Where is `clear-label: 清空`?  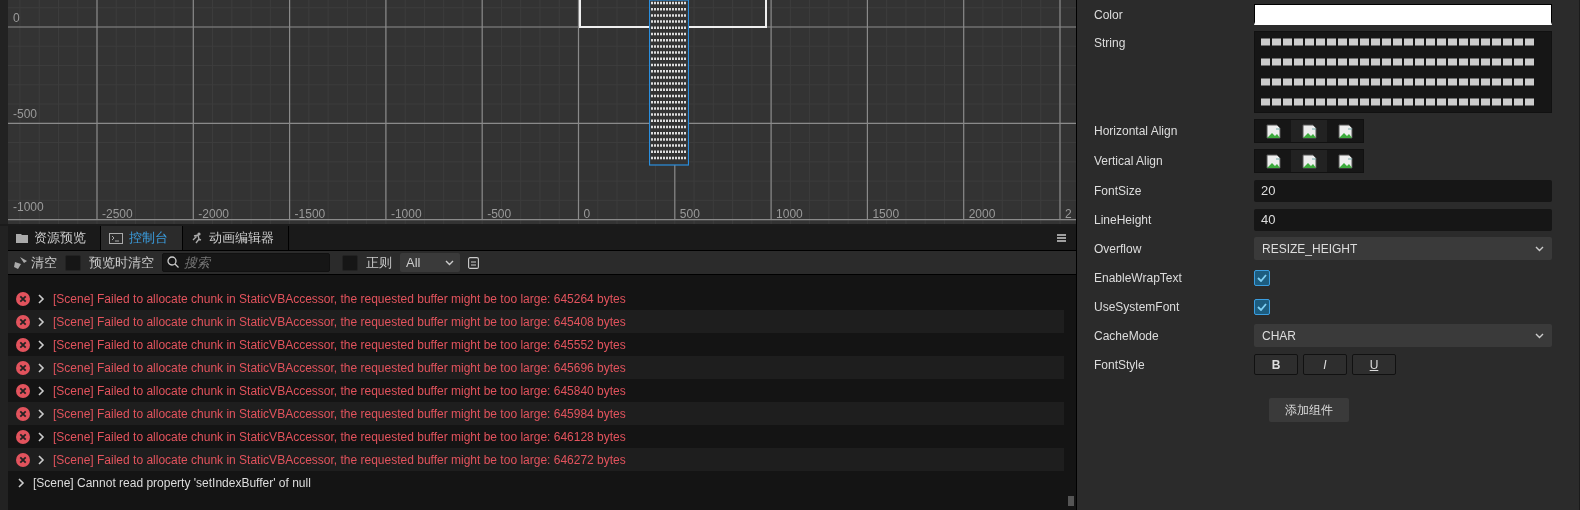 clear-label: 清空 is located at coordinates (44, 262).